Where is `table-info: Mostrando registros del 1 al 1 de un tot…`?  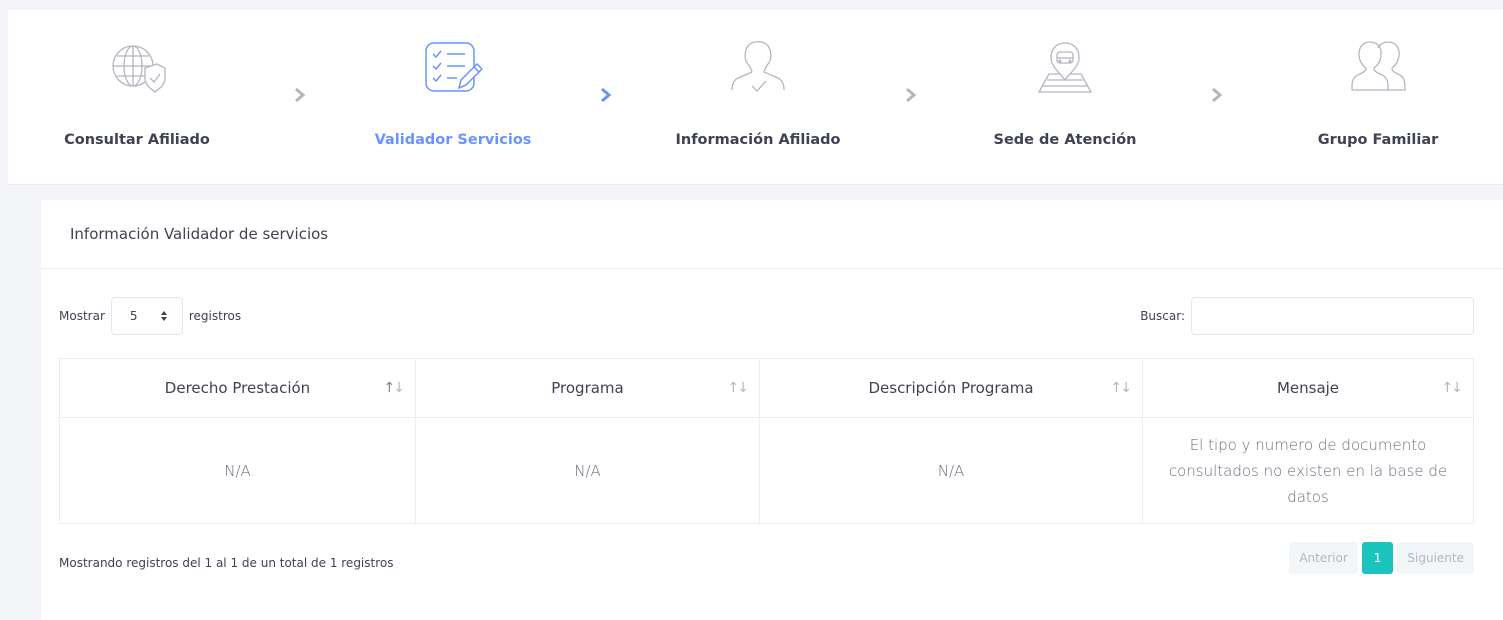
table-info: Mostrando registros del 1 al 1 de un tot… is located at coordinates (226, 563).